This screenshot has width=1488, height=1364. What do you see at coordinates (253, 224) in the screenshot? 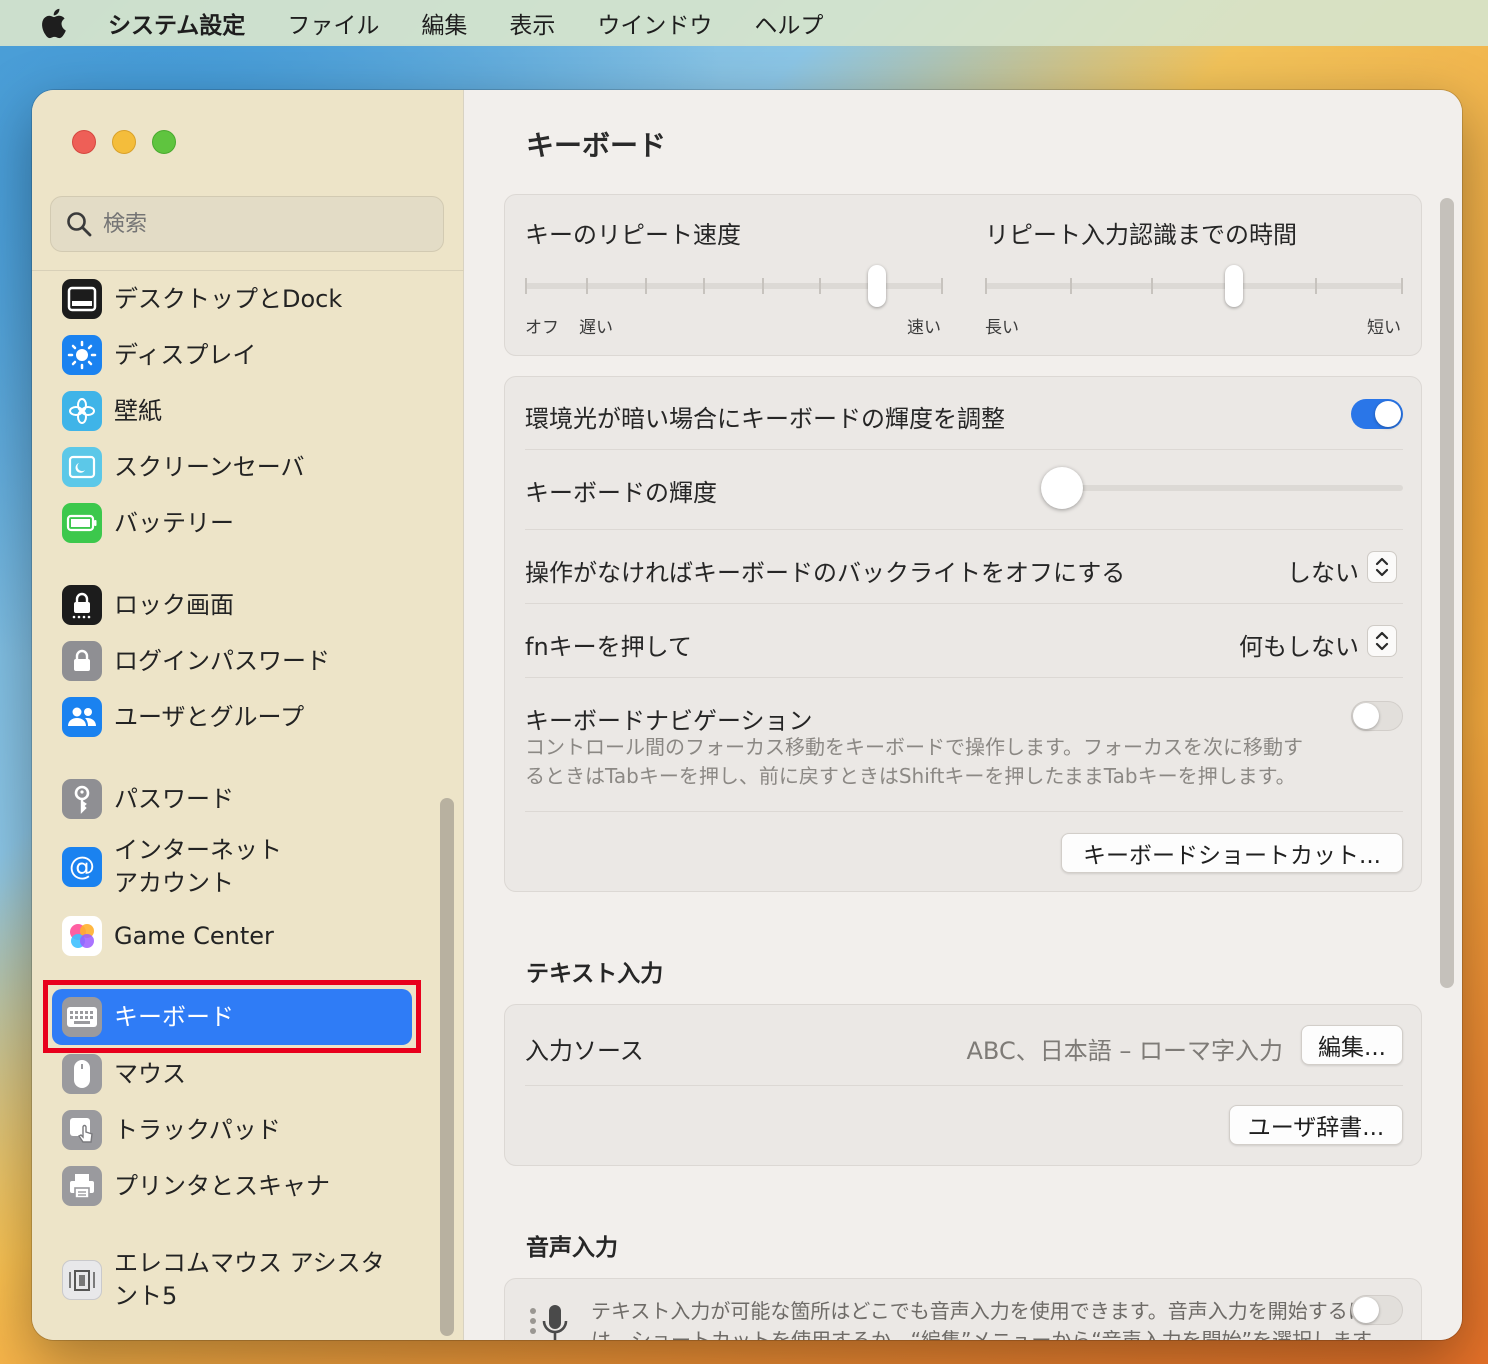
I see `search-input` at bounding box center [253, 224].